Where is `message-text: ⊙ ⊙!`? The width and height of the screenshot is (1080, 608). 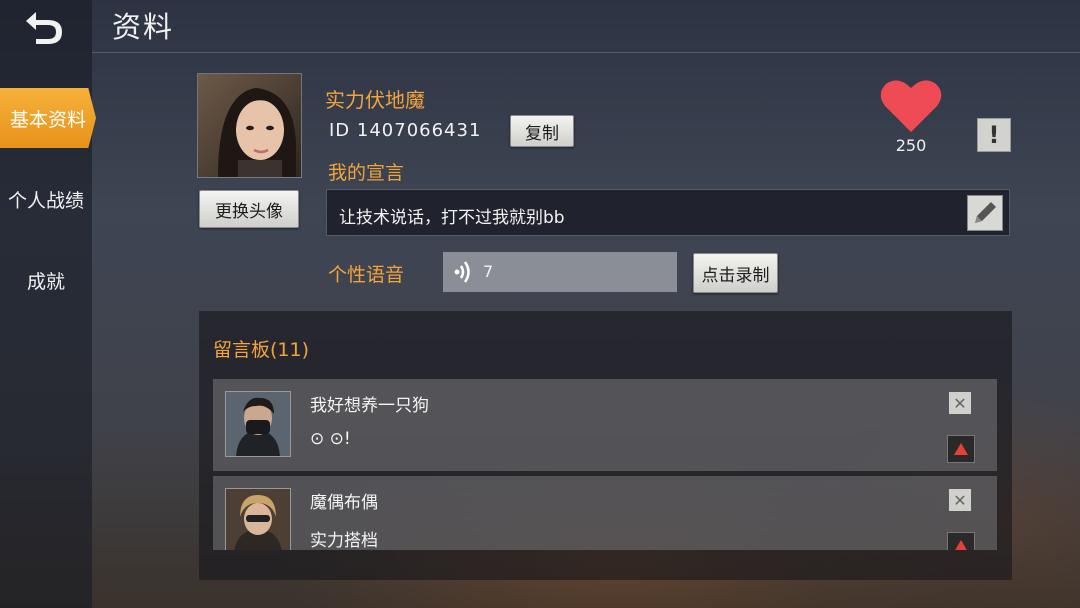 message-text: ⊙ ⊙! is located at coordinates (330, 439).